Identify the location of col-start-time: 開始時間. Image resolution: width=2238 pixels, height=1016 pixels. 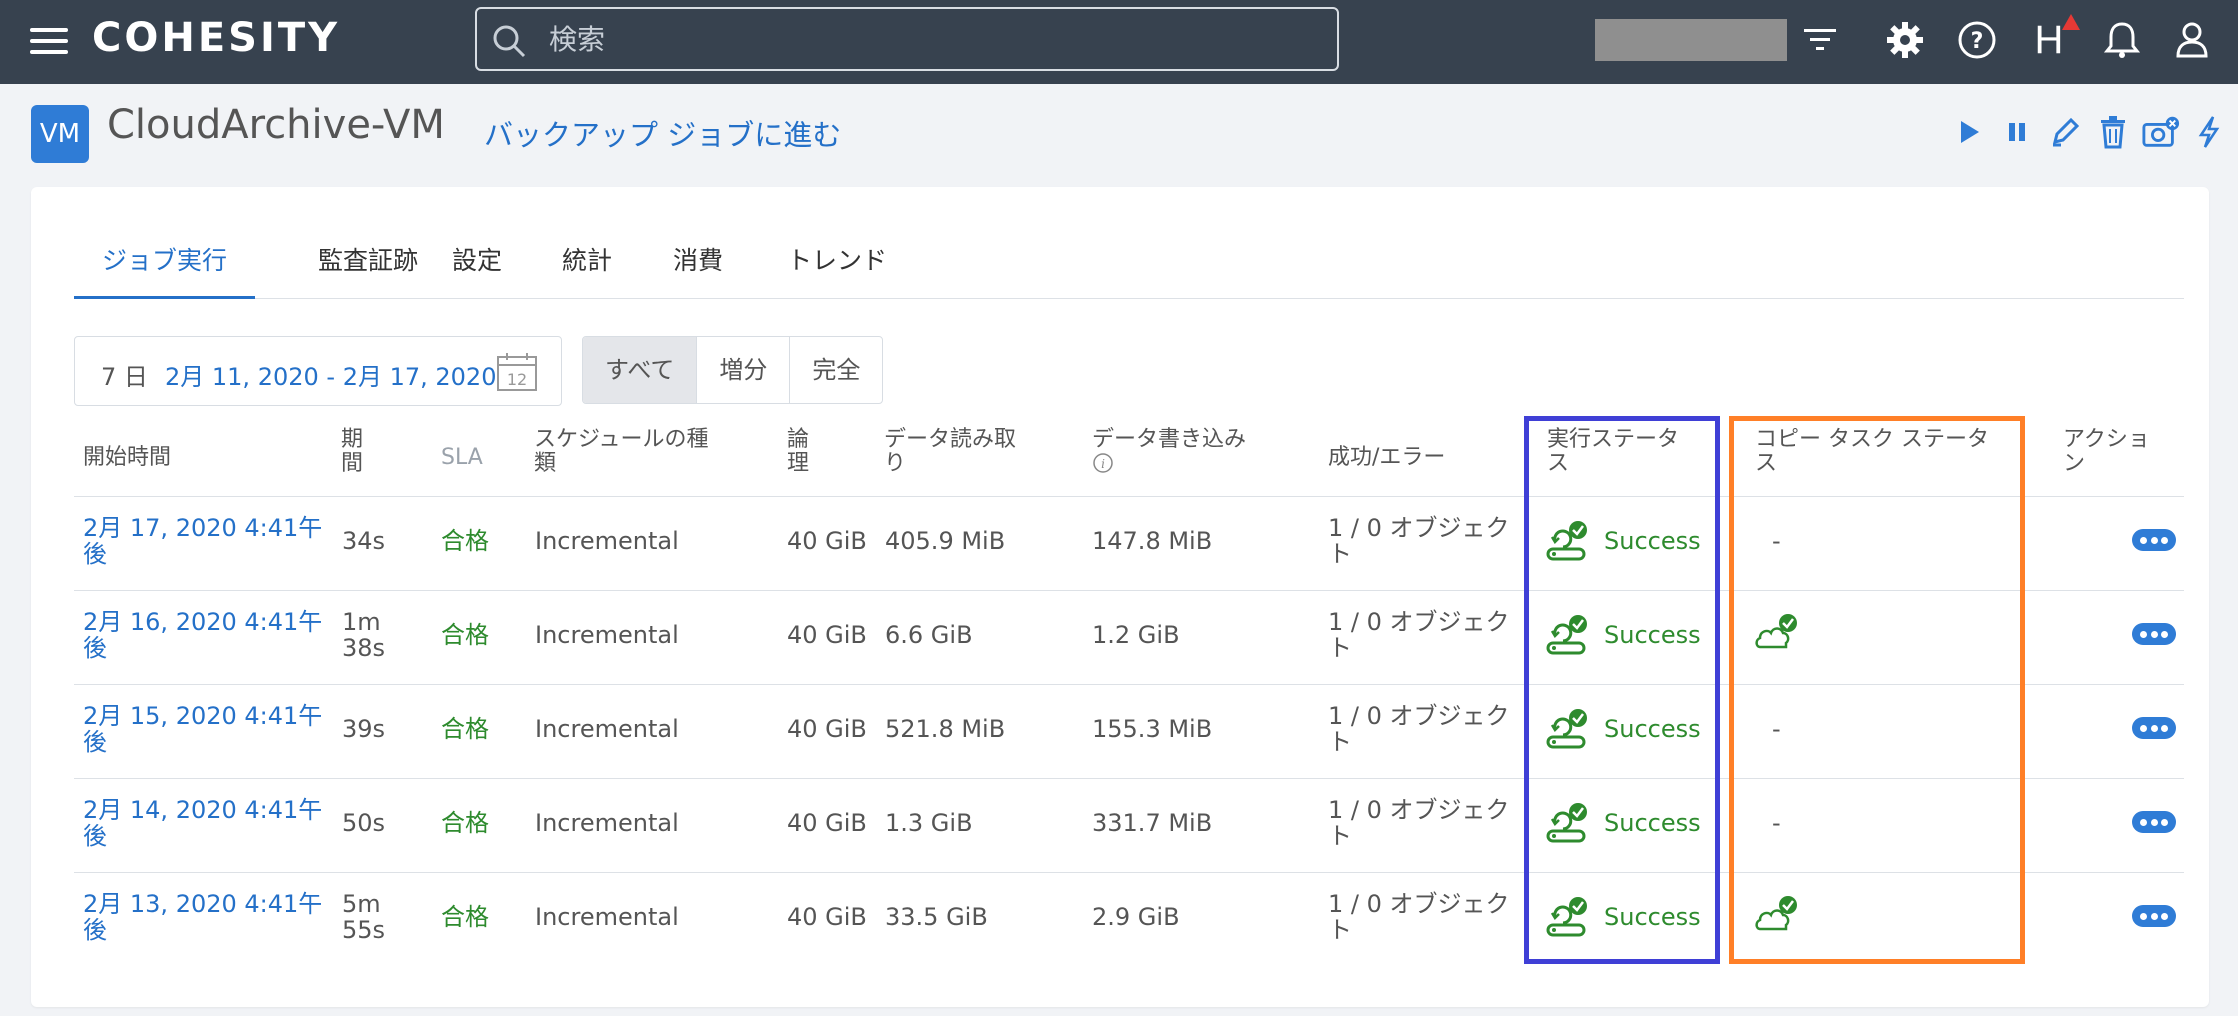
(127, 458).